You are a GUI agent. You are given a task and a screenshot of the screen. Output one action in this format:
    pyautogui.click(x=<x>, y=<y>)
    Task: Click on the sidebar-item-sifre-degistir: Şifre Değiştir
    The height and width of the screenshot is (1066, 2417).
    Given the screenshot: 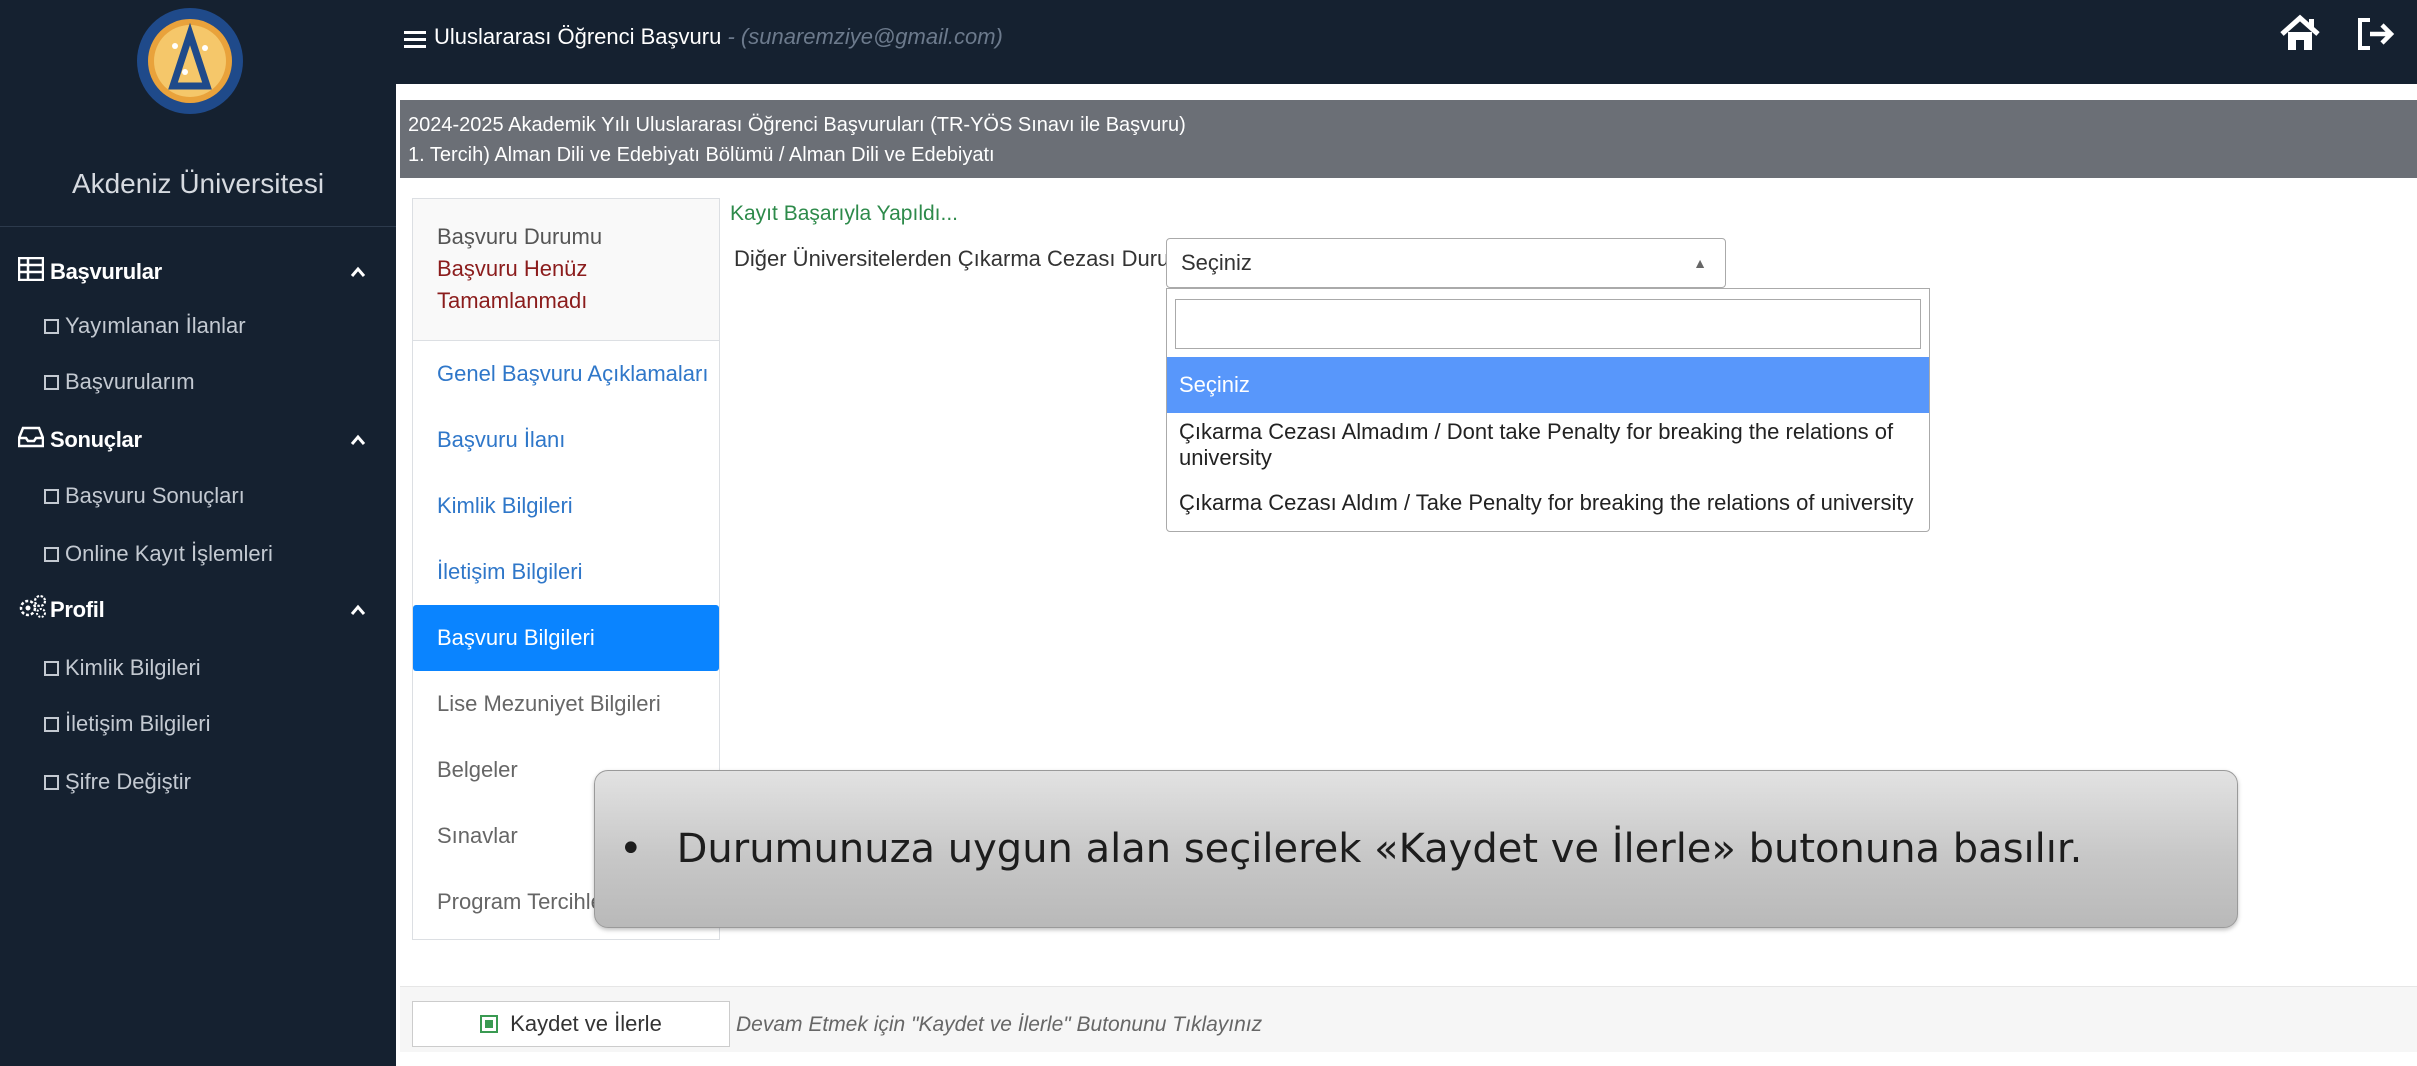 What is the action you would take?
    pyautogui.click(x=117, y=782)
    